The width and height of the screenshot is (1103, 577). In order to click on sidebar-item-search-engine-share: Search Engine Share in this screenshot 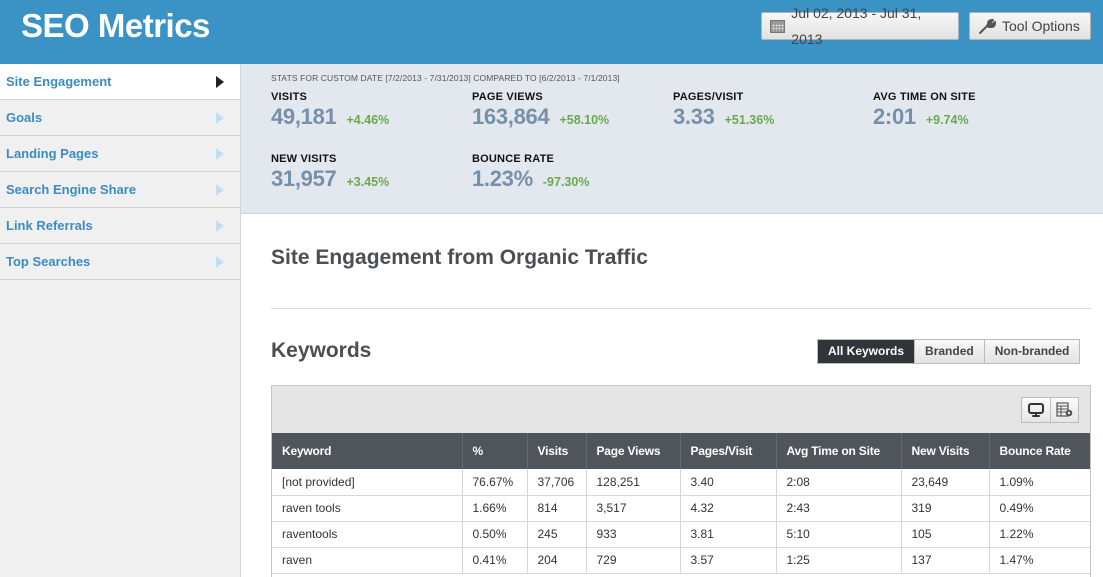, I will do `click(120, 190)`.